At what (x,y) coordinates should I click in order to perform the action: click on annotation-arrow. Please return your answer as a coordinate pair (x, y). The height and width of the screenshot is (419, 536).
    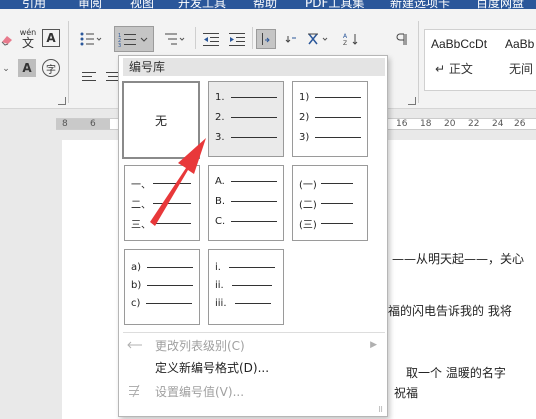
    Looking at the image, I should click on (178, 182).